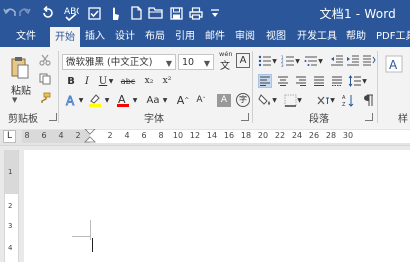  What do you see at coordinates (123, 100) in the screenshot?
I see `font-color-icon: A` at bounding box center [123, 100].